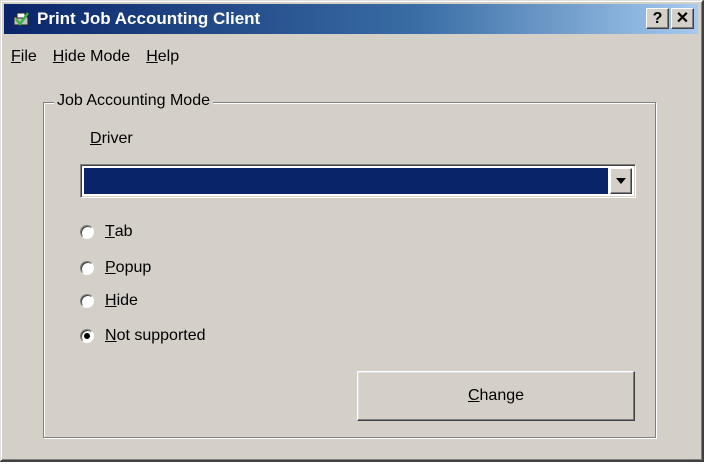 The image size is (710, 468). What do you see at coordinates (28, 56) in the screenshot?
I see `menu-file-label: ile` at bounding box center [28, 56].